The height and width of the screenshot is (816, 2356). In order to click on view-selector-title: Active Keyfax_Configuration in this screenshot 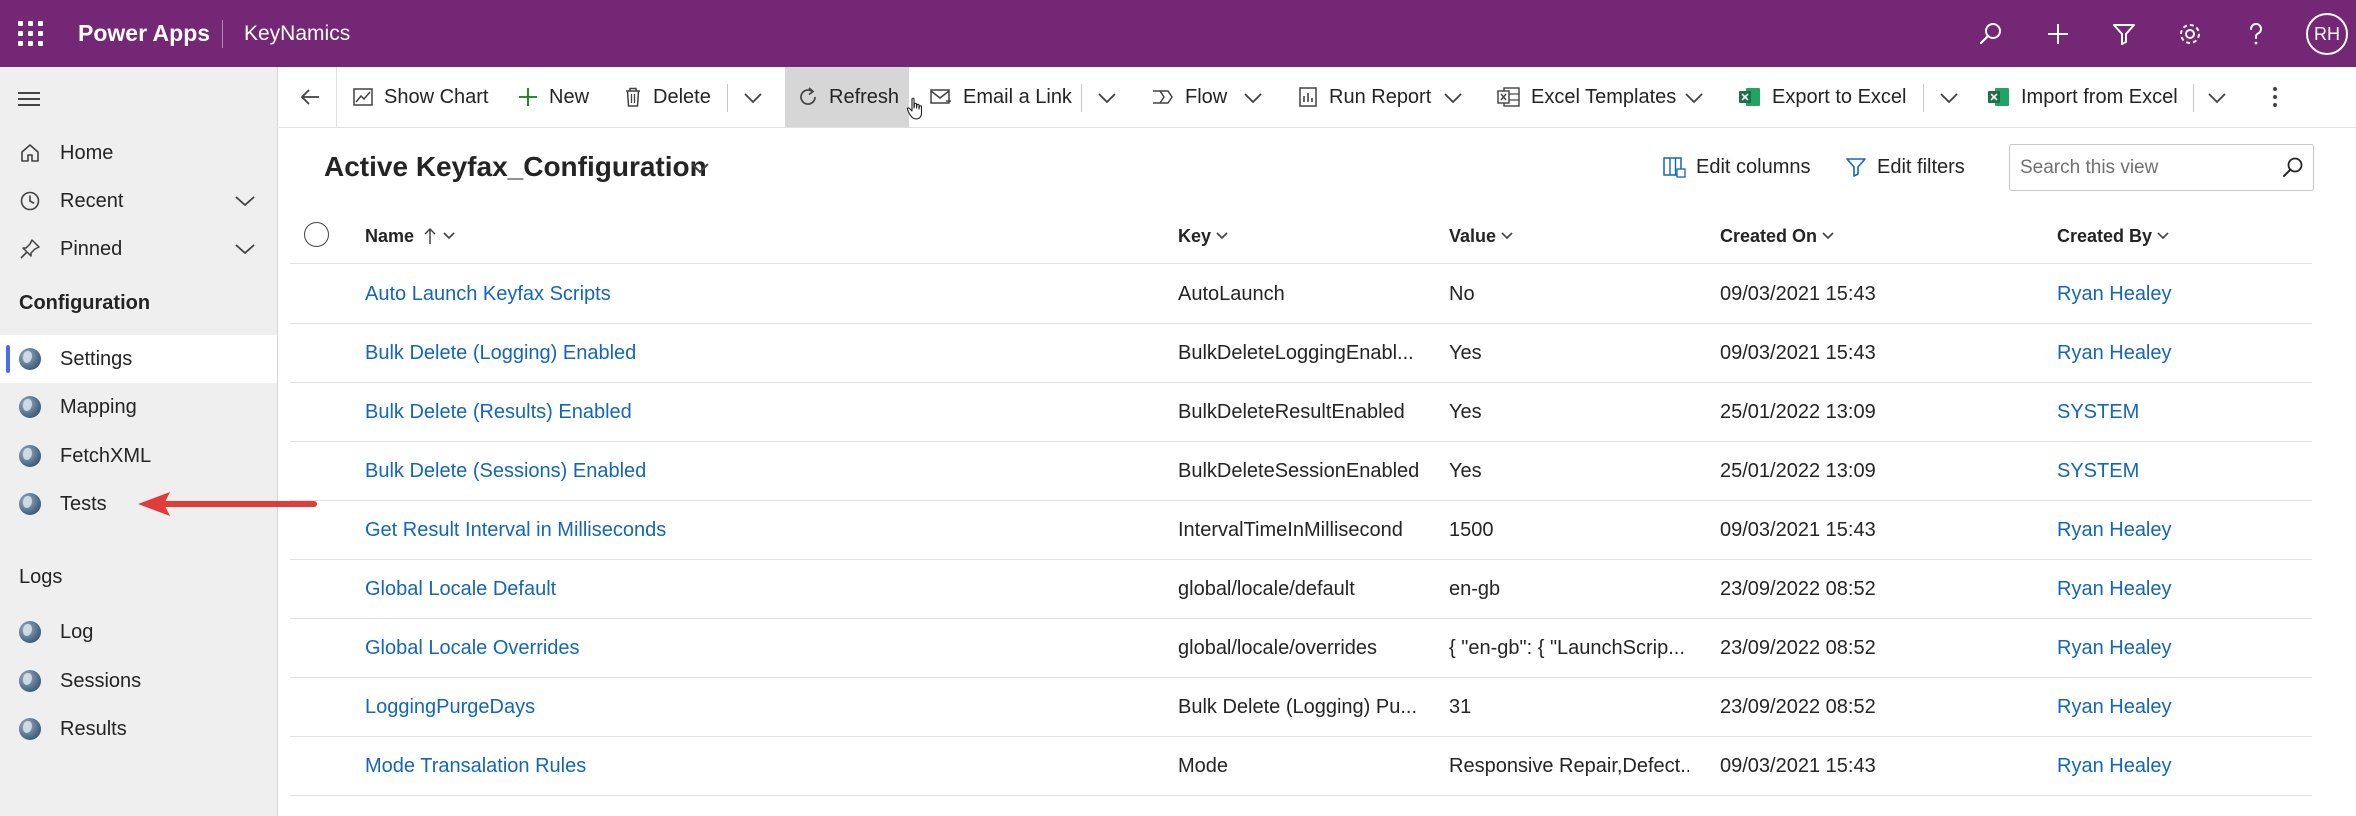, I will do `click(515, 167)`.